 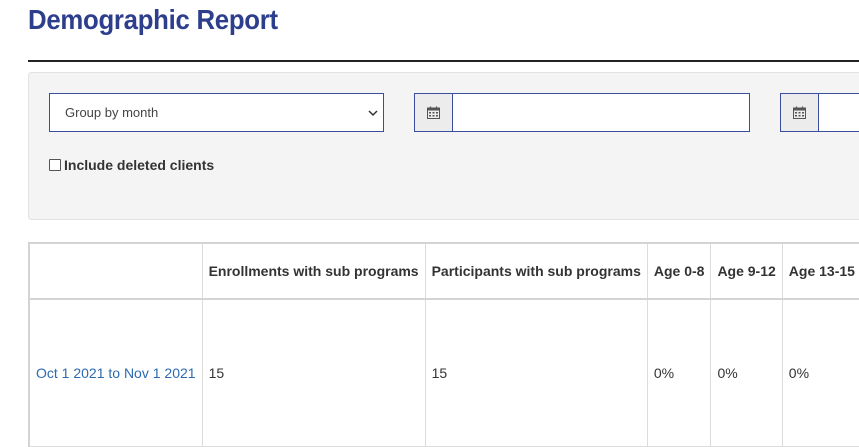 What do you see at coordinates (679, 372) in the screenshot?
I see `age-0-8-cell: 0%` at bounding box center [679, 372].